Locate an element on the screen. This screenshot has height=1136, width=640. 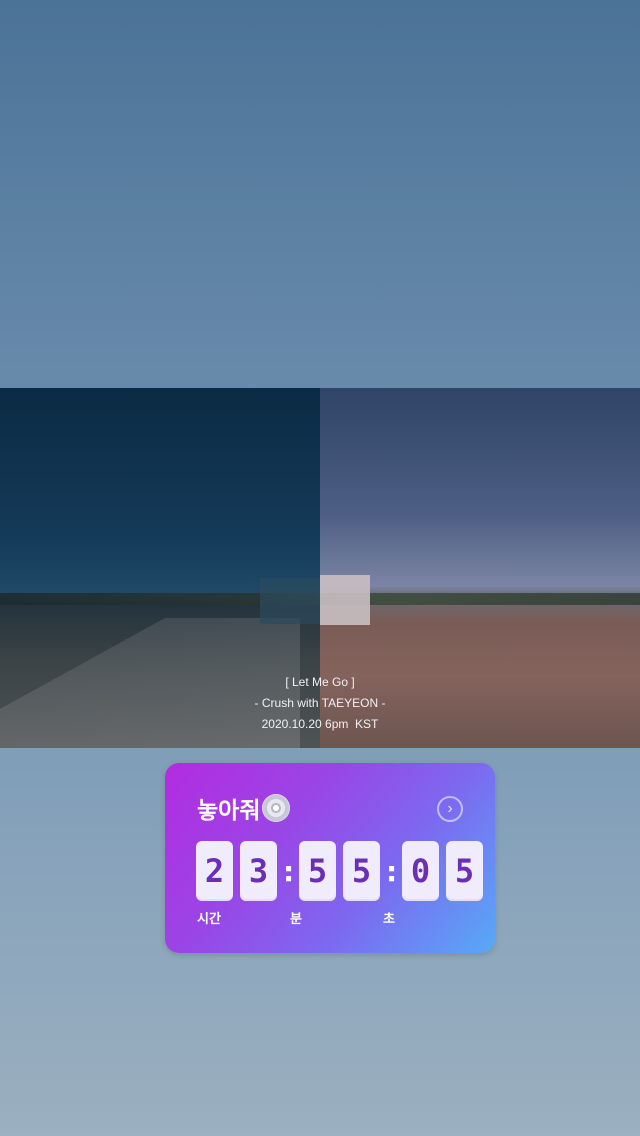
minutes-digit-1: 5 is located at coordinates (317, 871).